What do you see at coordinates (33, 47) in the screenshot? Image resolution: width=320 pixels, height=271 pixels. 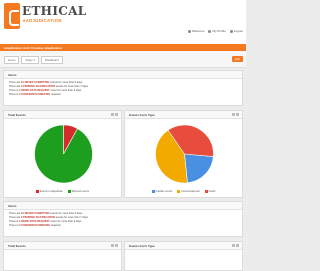 I see `section-bar-text: Adjudication Unit / Pending Adjudication` at bounding box center [33, 47].